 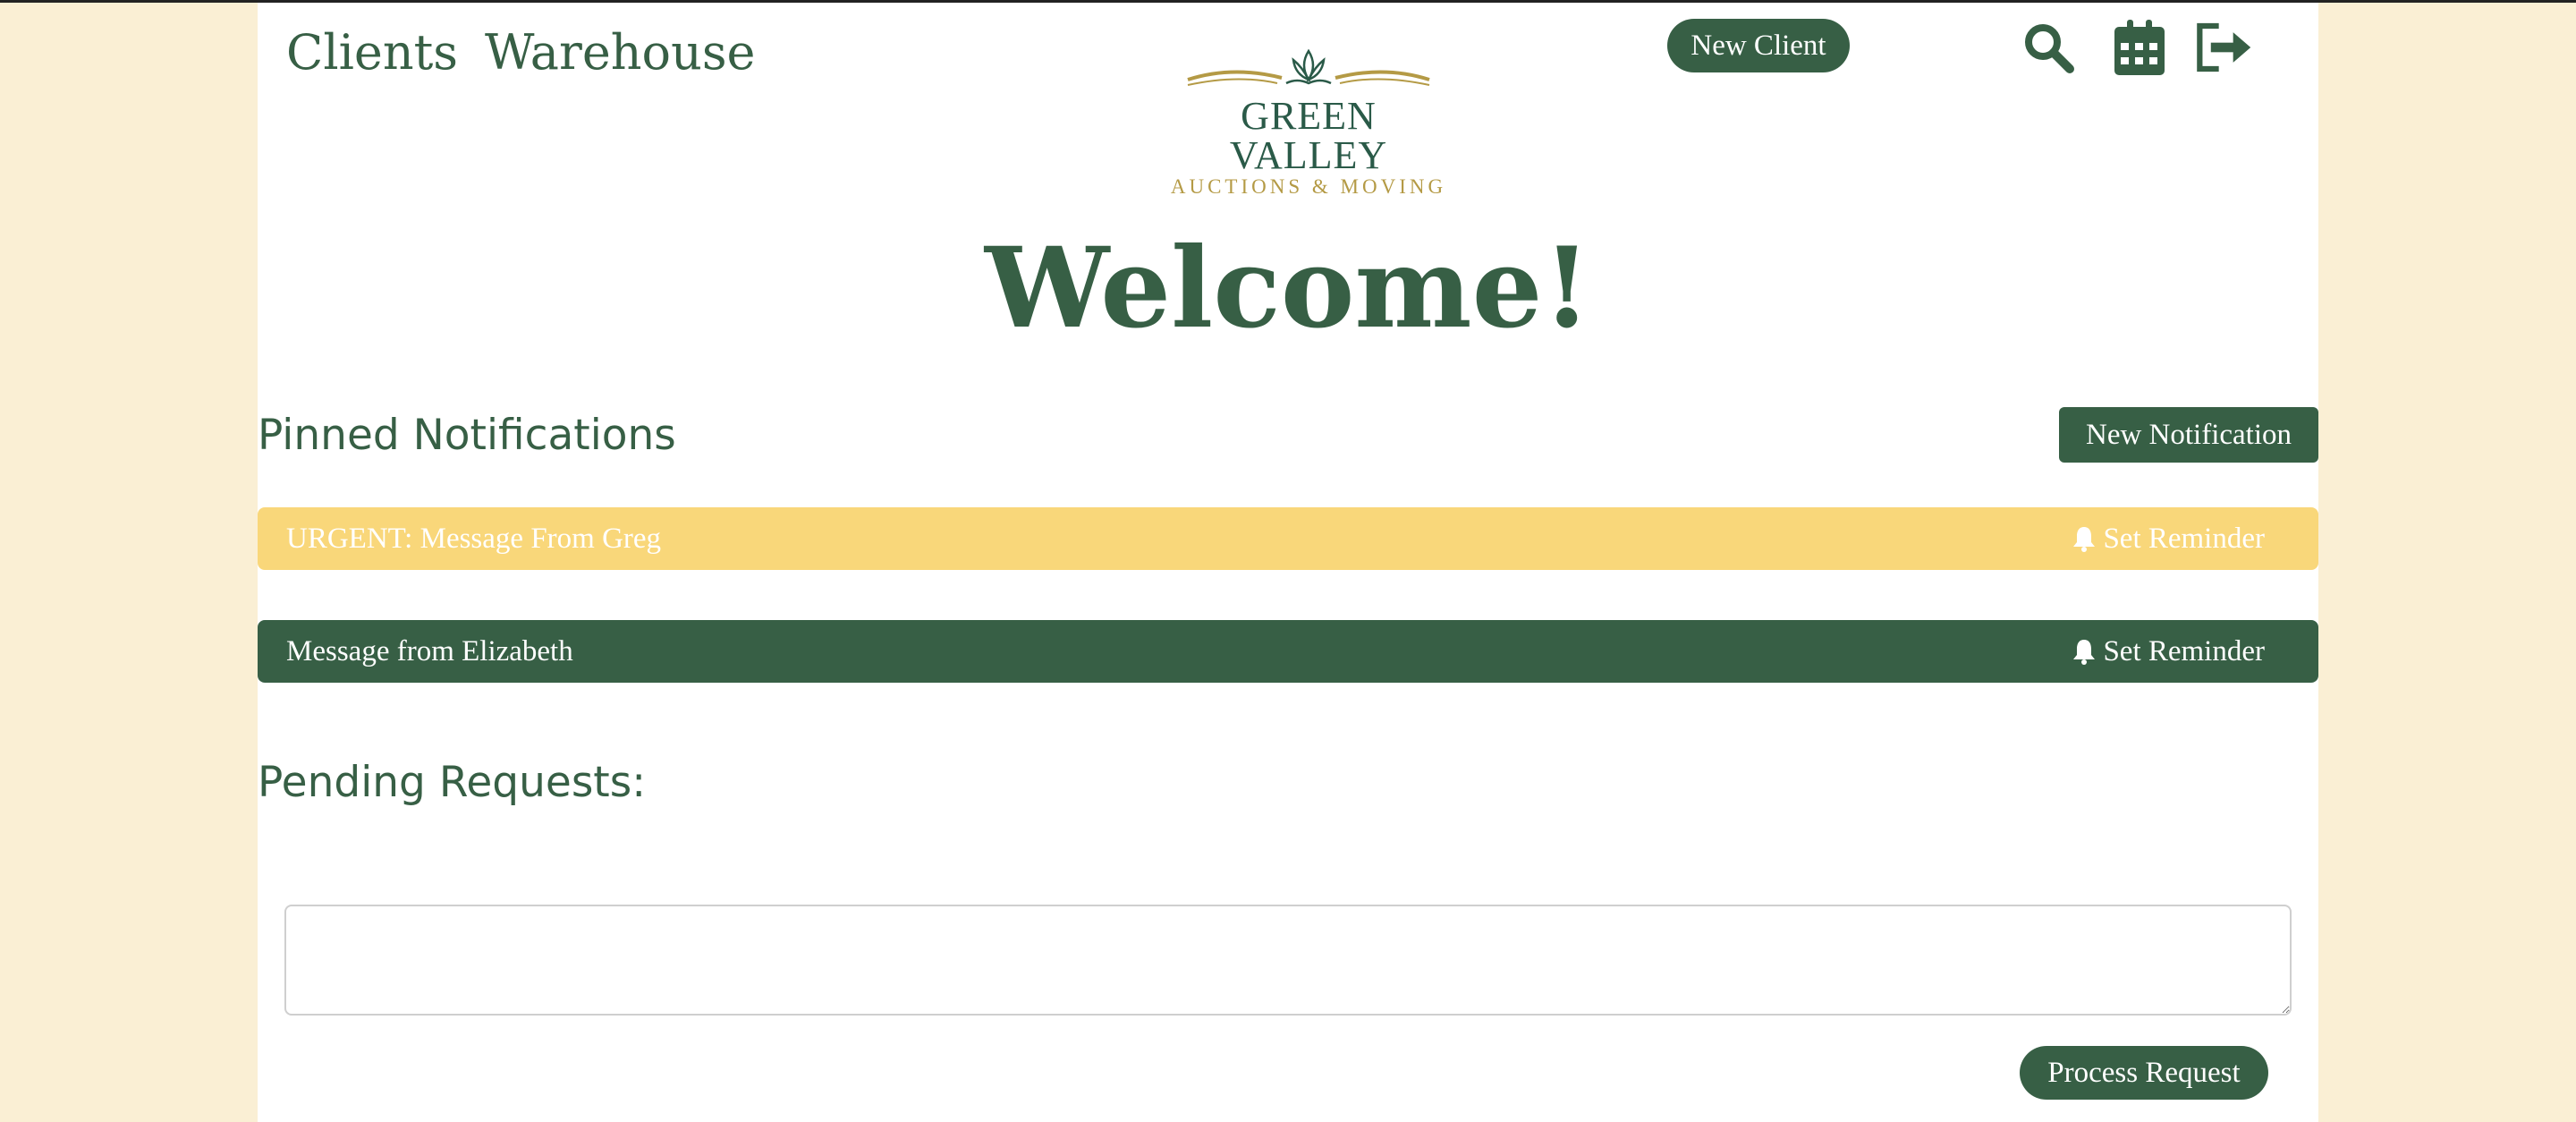 What do you see at coordinates (1308, 186) in the screenshot?
I see `logo-subtitle: AUCTIONS & MOVING` at bounding box center [1308, 186].